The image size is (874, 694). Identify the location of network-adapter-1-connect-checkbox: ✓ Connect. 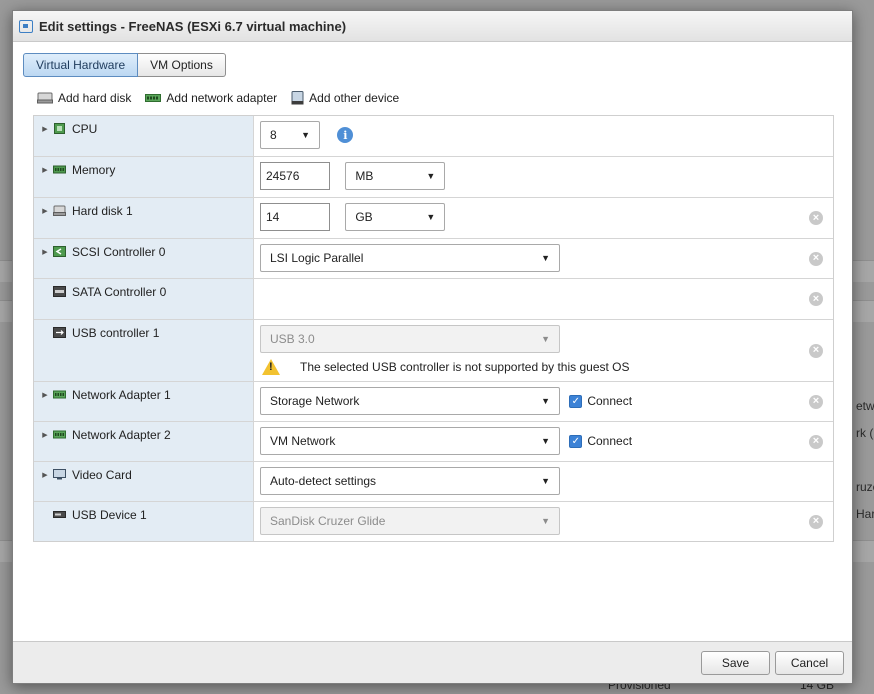
(600, 401).